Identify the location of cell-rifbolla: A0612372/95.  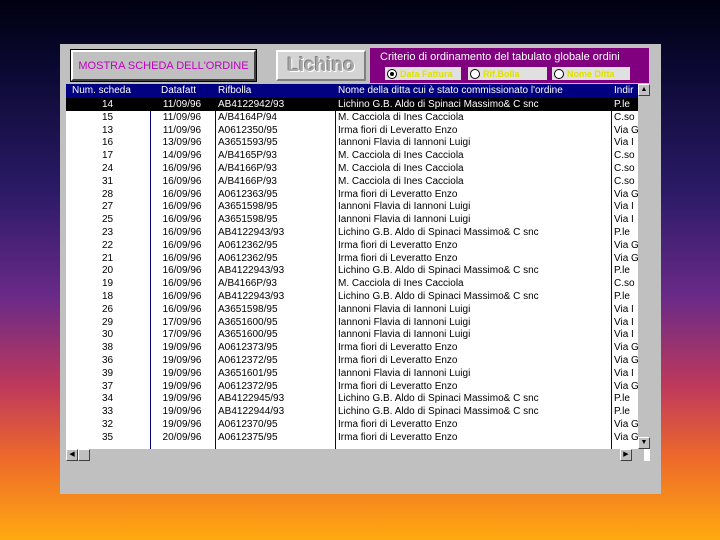
(248, 386).